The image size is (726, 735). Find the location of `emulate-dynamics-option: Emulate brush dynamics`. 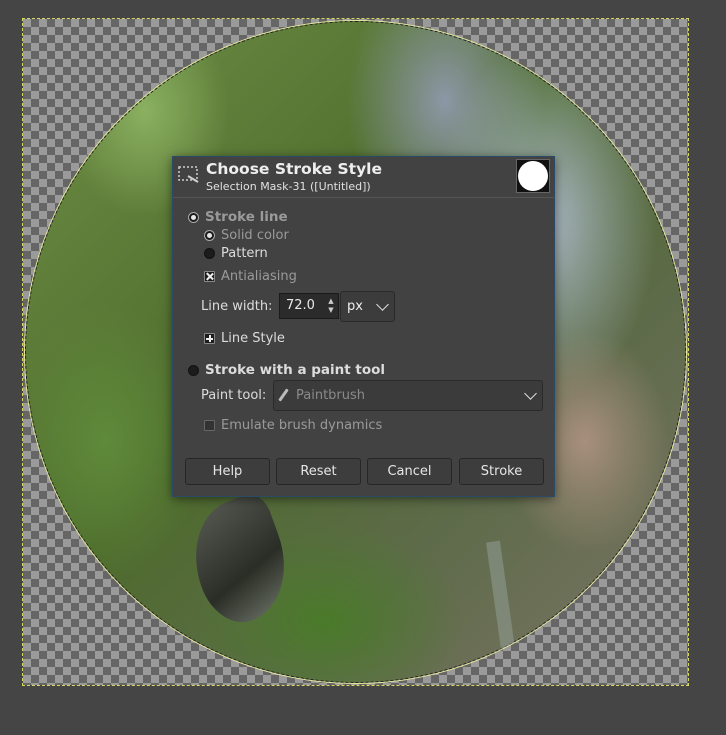

emulate-dynamics-option: Emulate brush dynamics is located at coordinates (293, 425).